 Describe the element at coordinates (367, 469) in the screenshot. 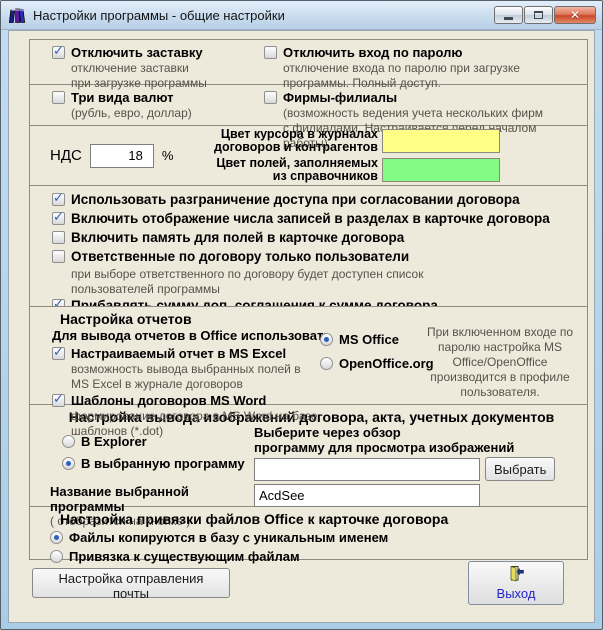

I see `program-path-input` at that location.